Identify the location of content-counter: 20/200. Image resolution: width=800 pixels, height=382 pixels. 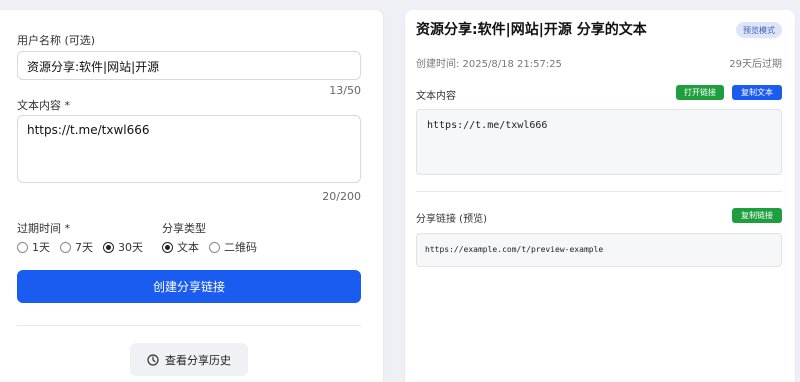
(341, 196).